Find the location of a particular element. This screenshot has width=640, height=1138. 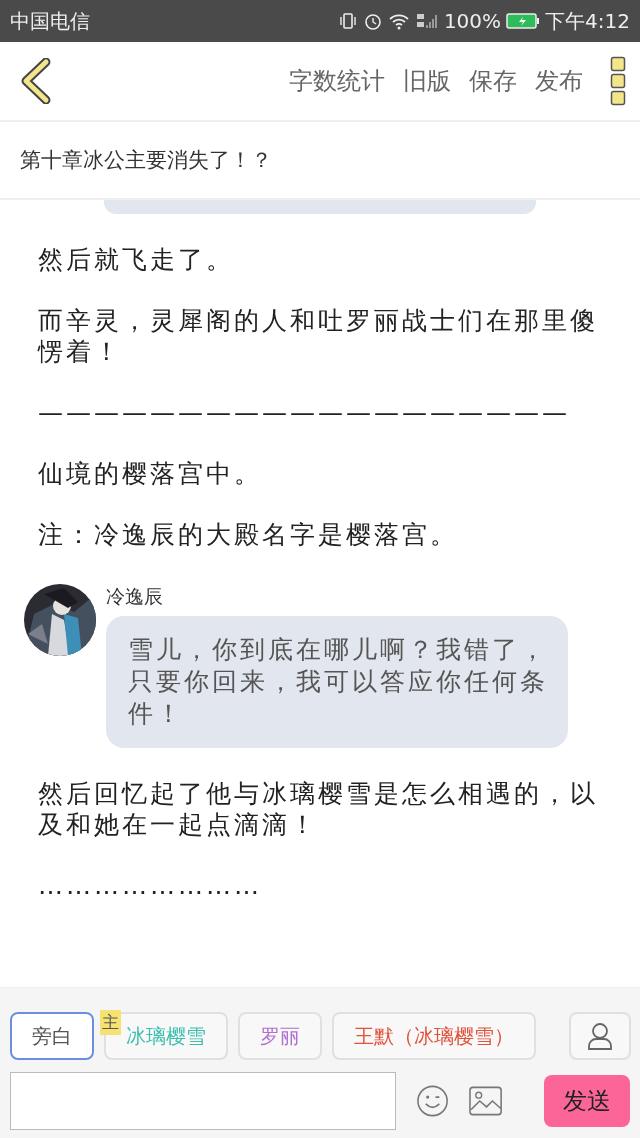

toolbar-action: 旧版 is located at coordinates (427, 81).